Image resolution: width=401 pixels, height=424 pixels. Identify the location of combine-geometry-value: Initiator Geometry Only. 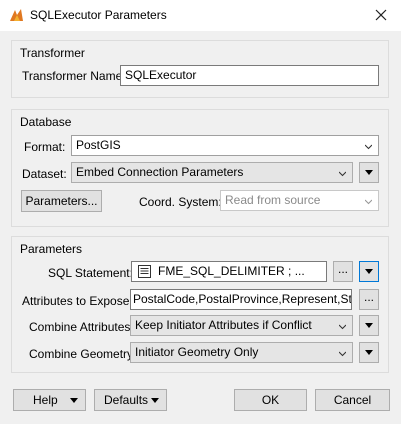
(197, 352).